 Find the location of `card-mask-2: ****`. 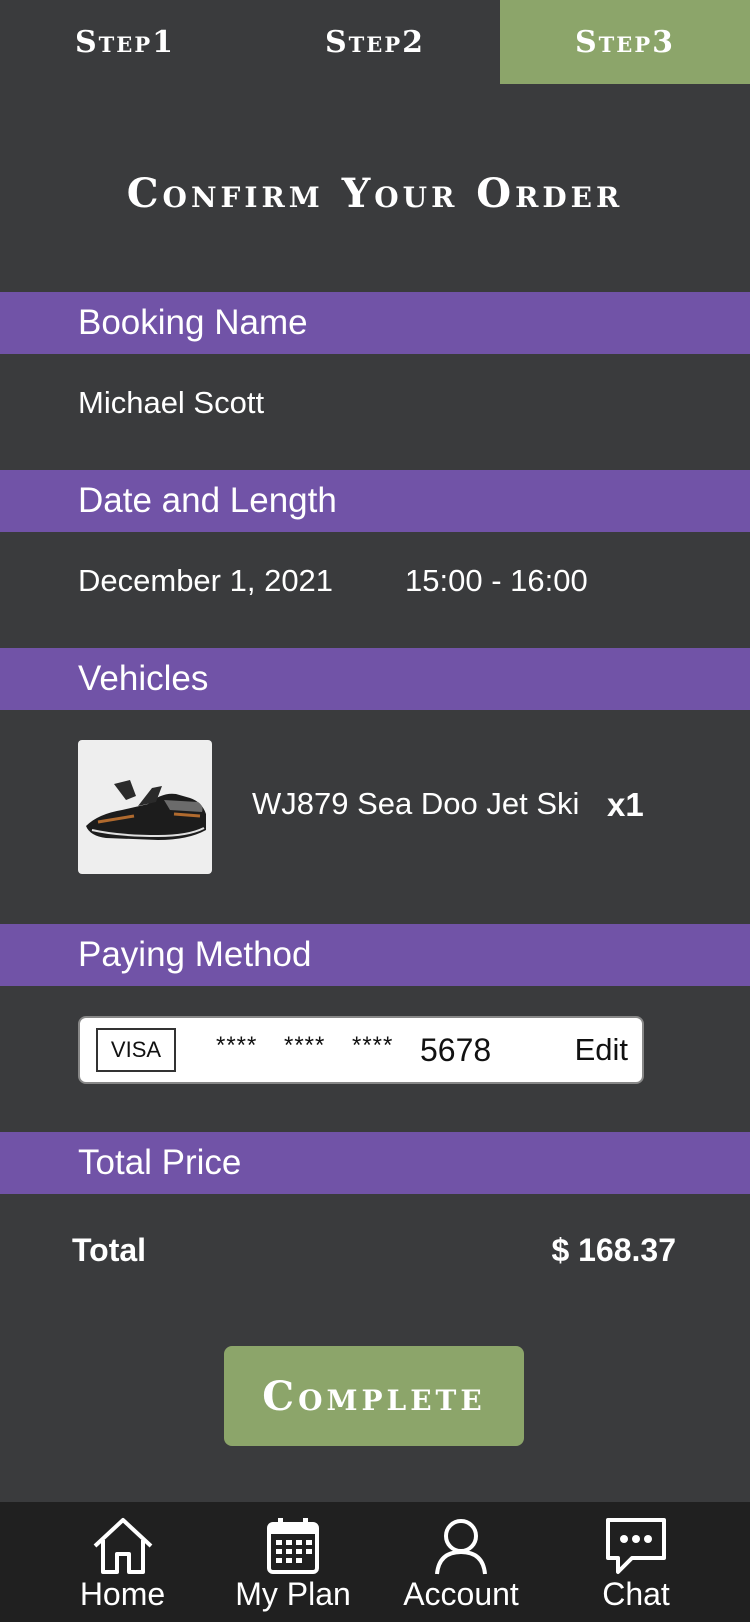

card-mask-2: **** is located at coordinates (305, 1045).